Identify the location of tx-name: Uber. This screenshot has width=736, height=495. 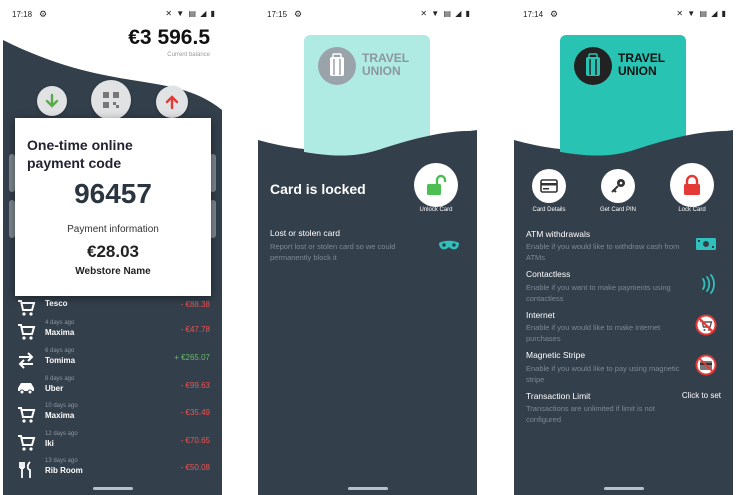
(54, 388).